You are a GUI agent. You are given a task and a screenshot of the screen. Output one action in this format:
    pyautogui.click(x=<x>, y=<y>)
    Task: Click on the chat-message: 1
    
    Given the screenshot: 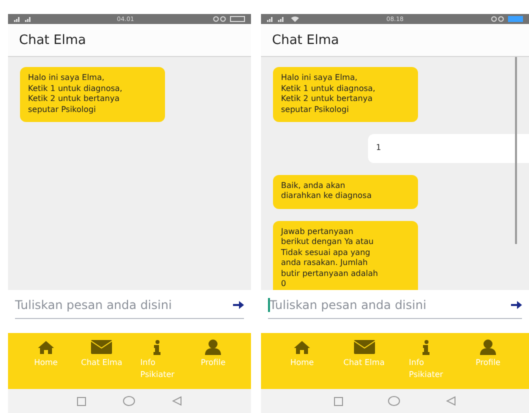 What is the action you would take?
    pyautogui.click(x=448, y=148)
    